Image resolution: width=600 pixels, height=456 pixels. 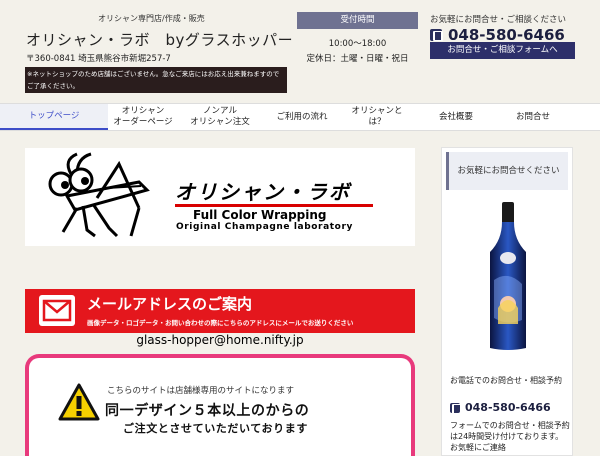 I want to click on nav-item-flow: ご利用の流れ, so click(x=302, y=117).